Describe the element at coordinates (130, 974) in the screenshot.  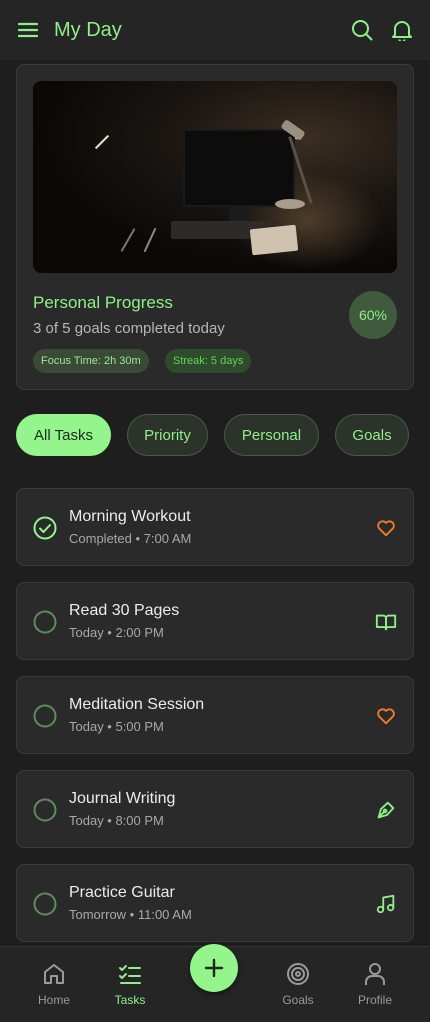
I see `checklist-icon` at that location.